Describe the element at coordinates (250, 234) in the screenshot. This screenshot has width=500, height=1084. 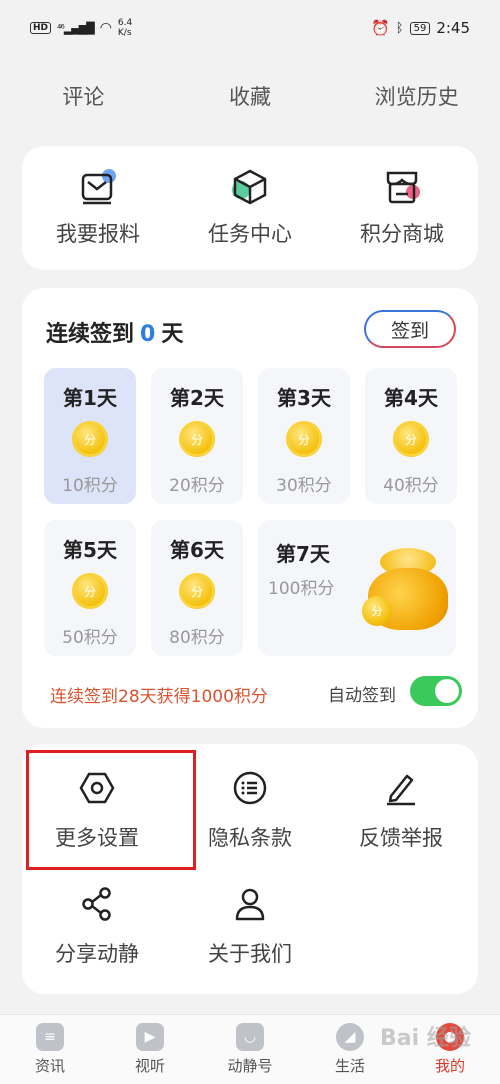
I see `service-tasks-label: 任务中心` at that location.